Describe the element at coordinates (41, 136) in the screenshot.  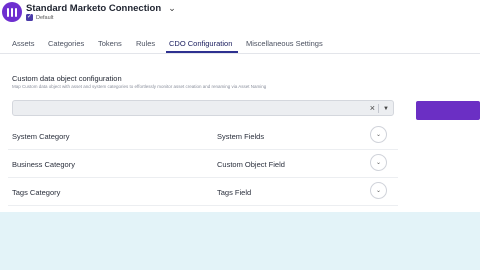
I see `row-left-label: System Category` at that location.